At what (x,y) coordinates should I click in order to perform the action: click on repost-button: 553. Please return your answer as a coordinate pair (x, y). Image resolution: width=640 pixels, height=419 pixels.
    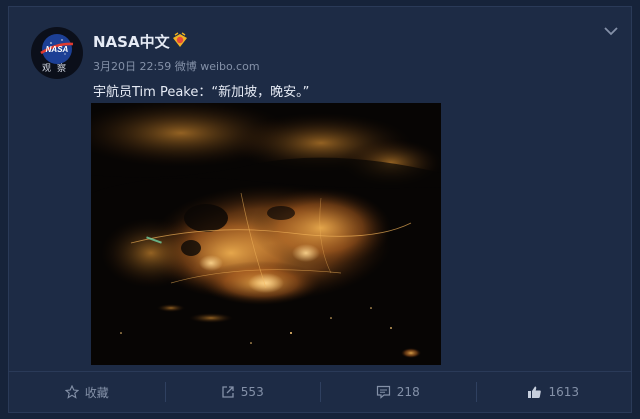
    Looking at the image, I should click on (242, 392).